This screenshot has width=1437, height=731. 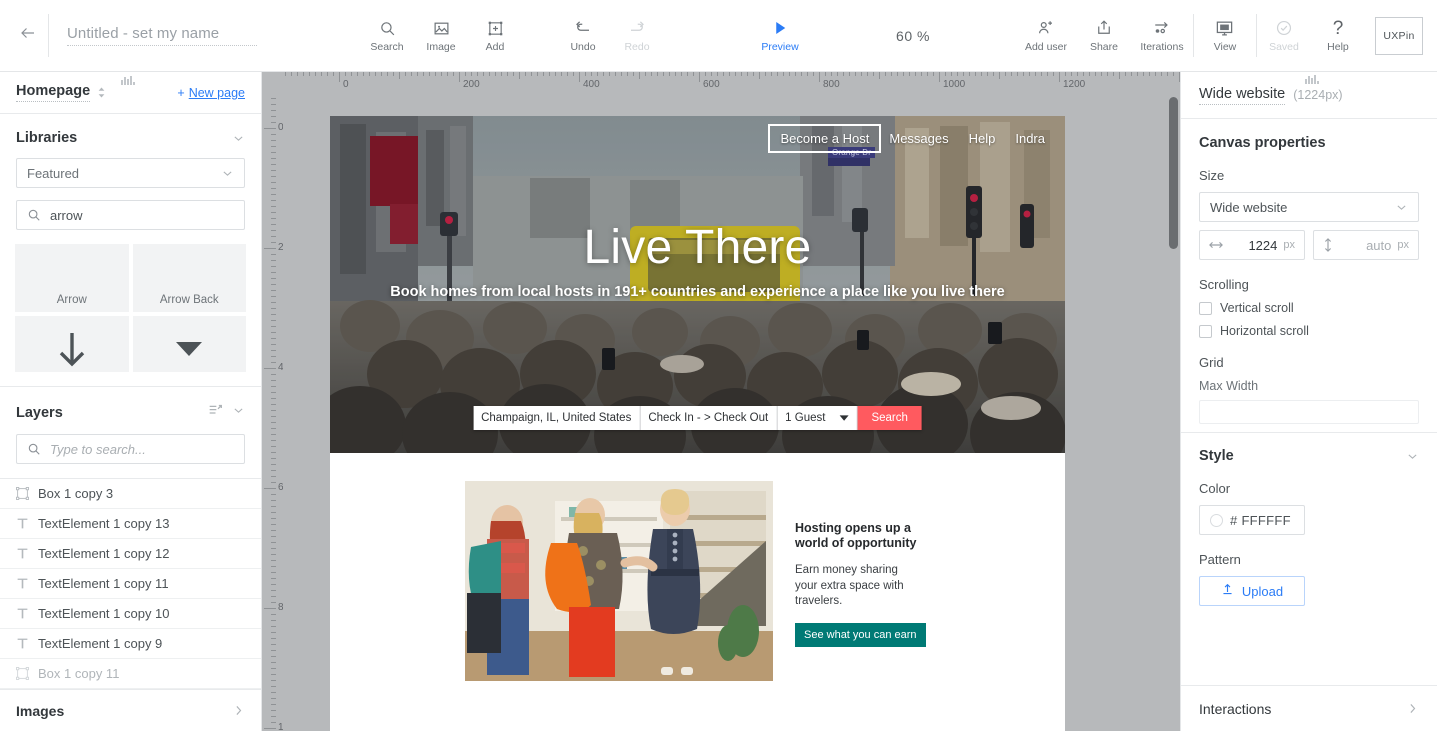 What do you see at coordinates (1379, 245) in the screenshot?
I see `canvas-height-value: auto` at bounding box center [1379, 245].